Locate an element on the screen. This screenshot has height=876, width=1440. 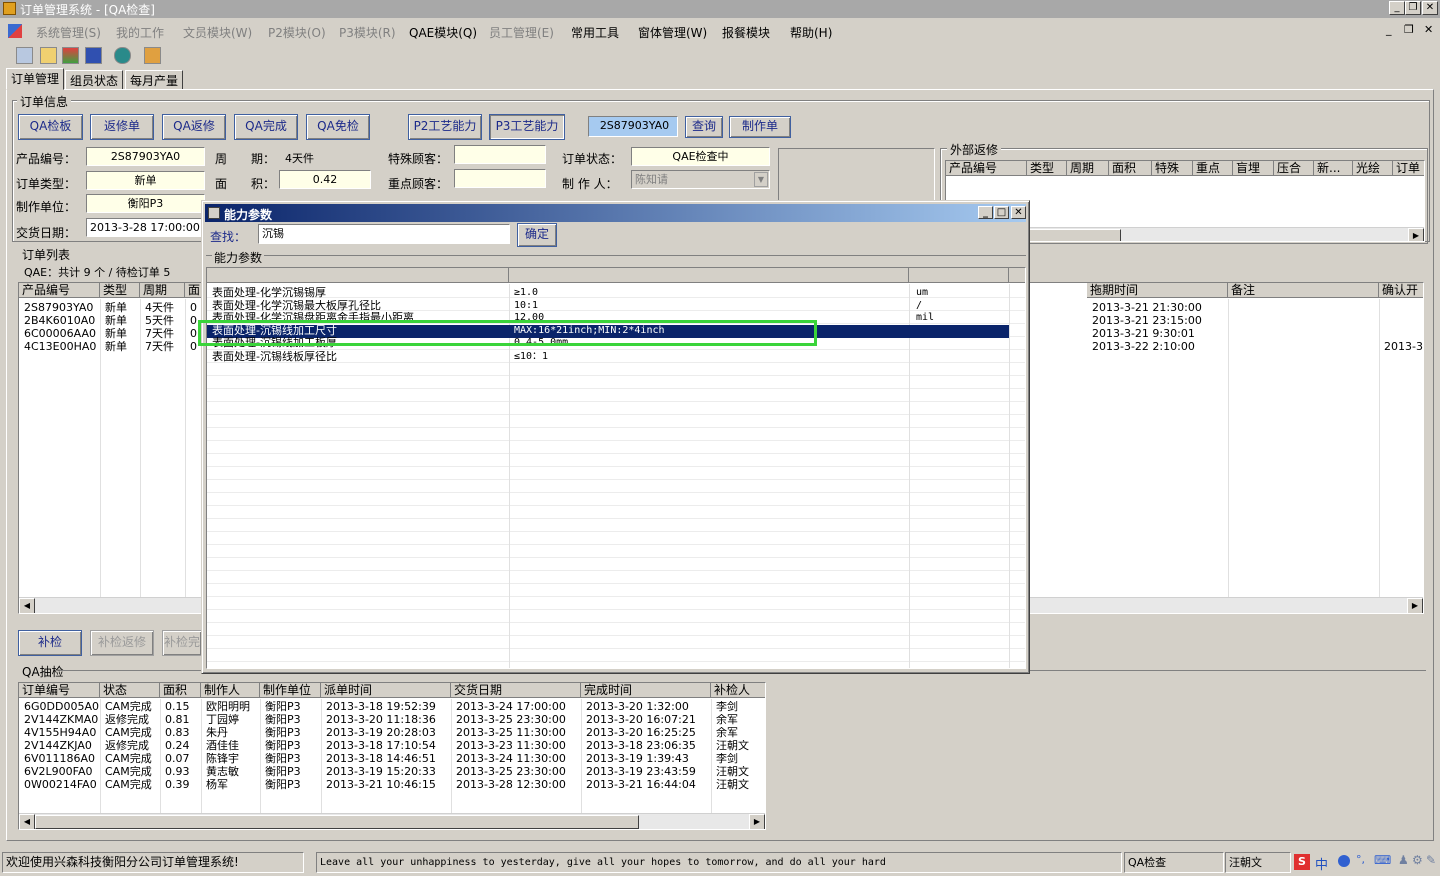
grid-icon is located at coordinates (24, 55).